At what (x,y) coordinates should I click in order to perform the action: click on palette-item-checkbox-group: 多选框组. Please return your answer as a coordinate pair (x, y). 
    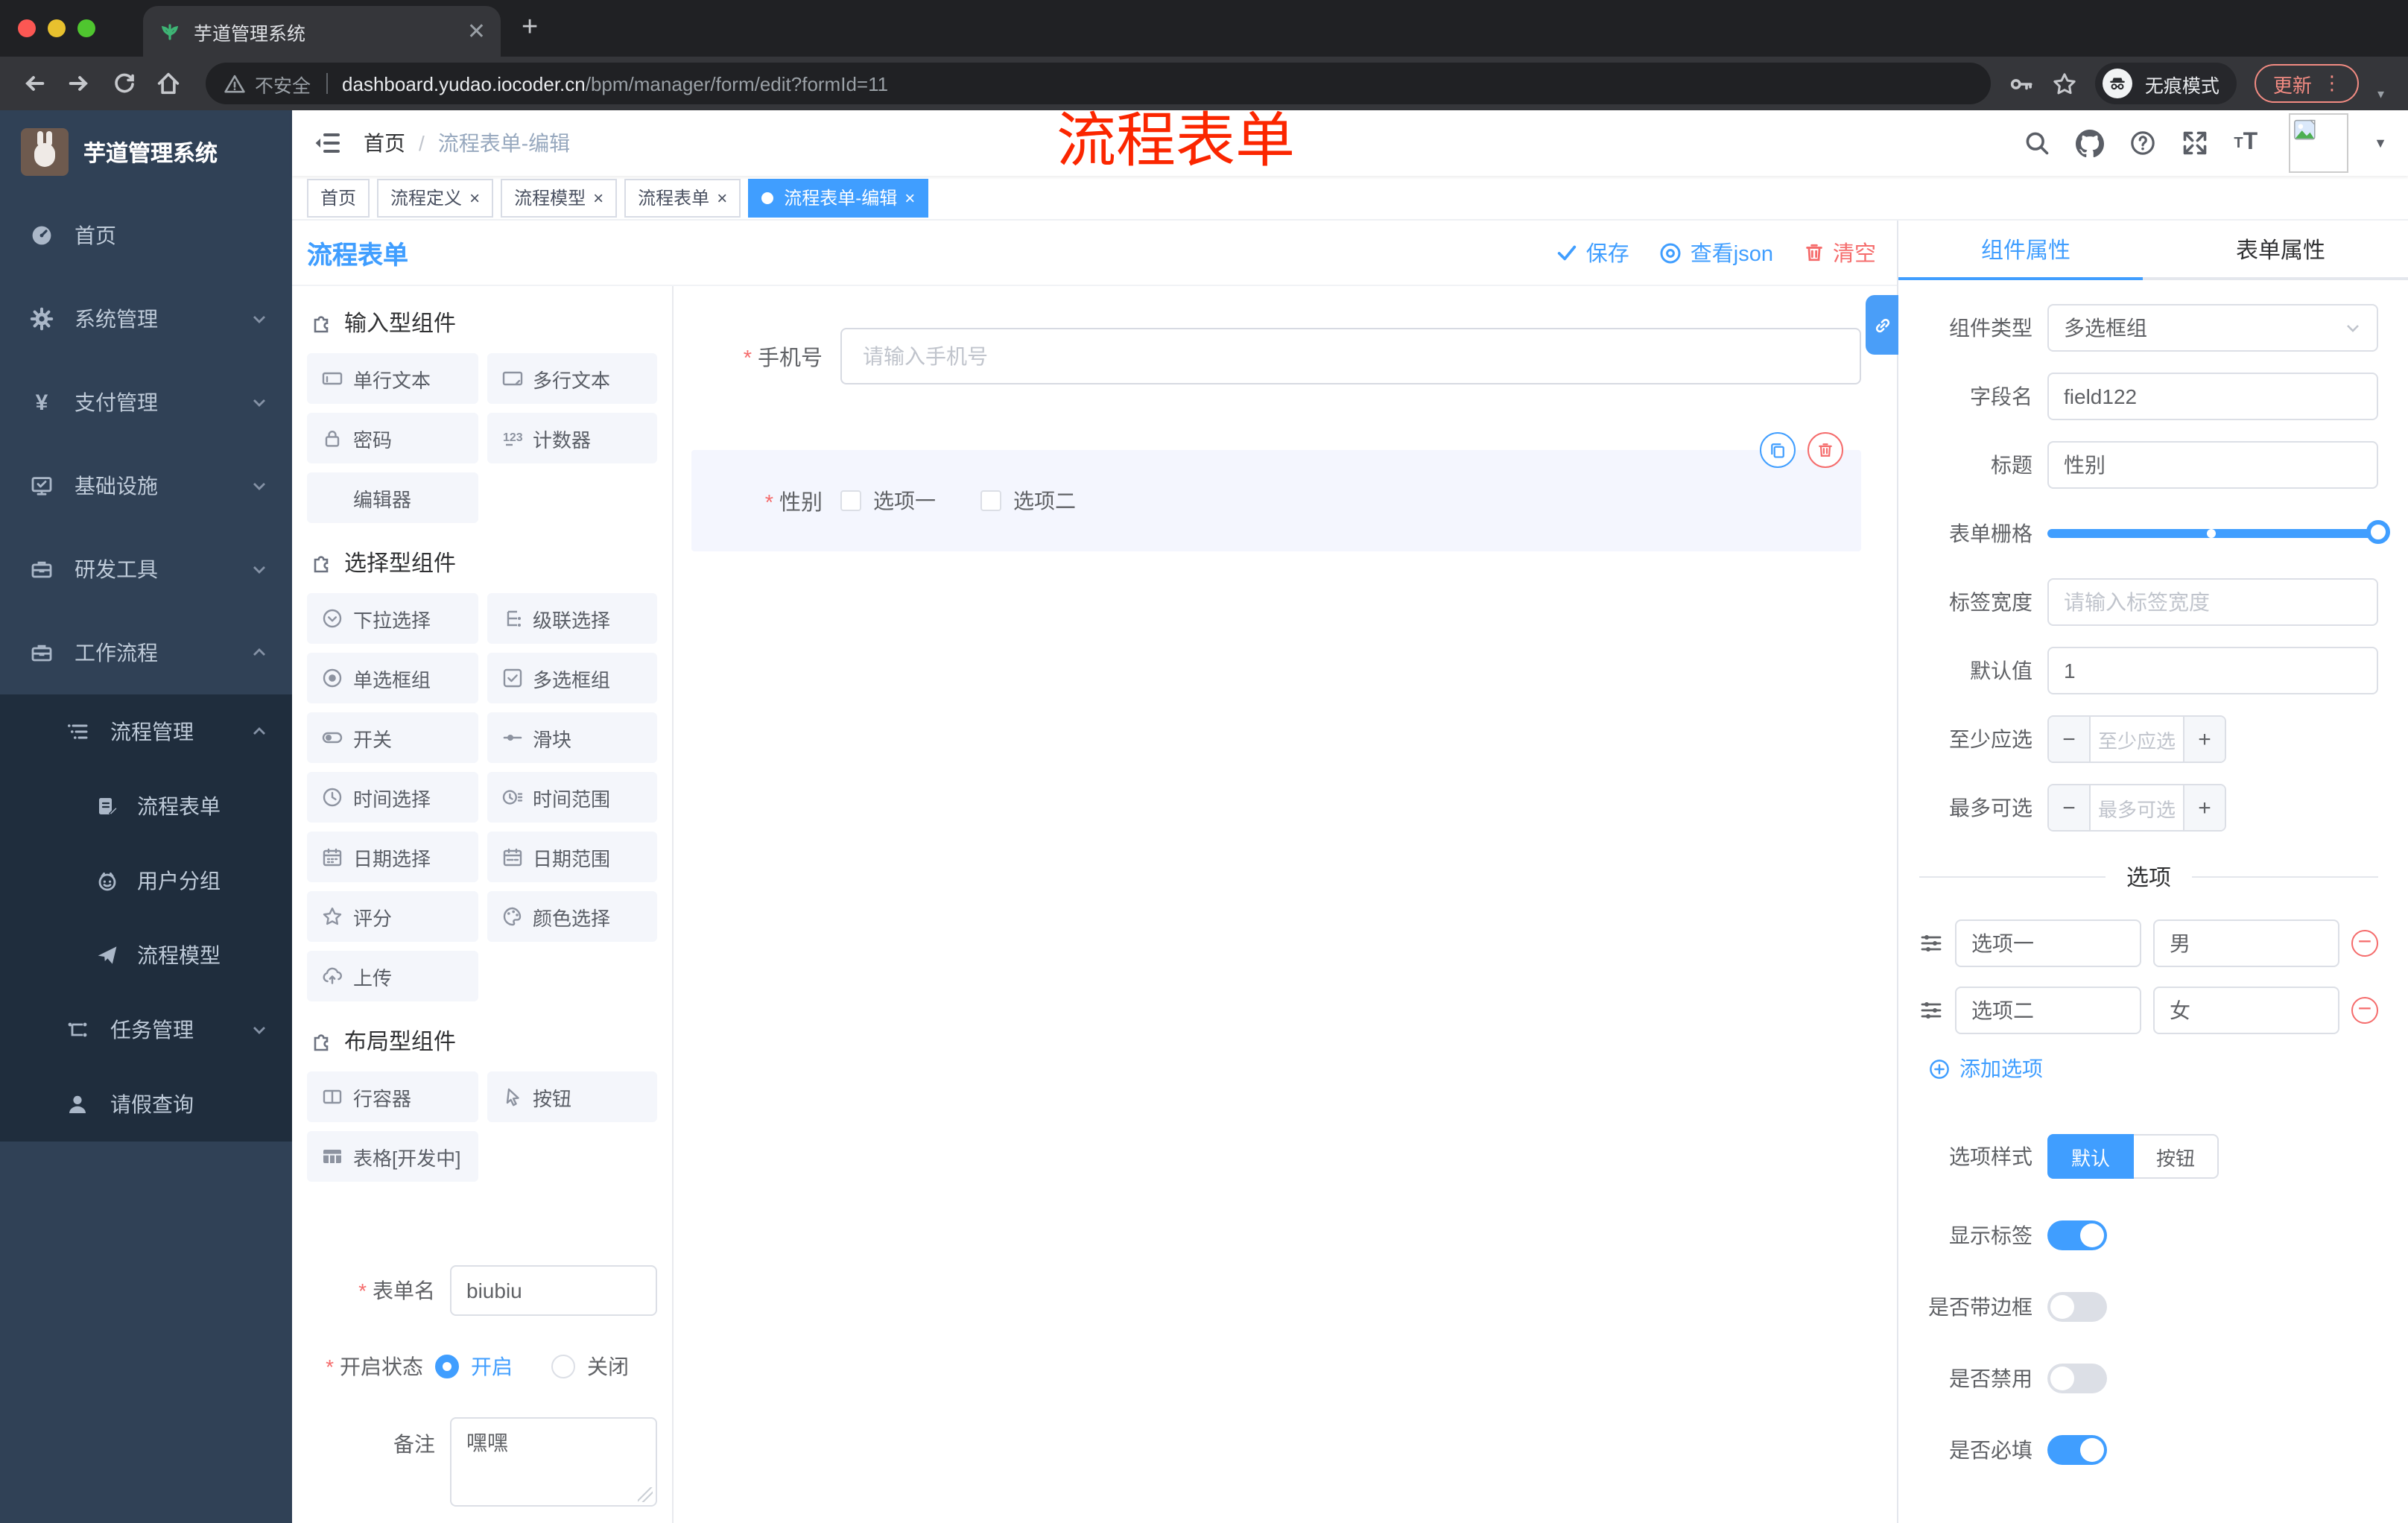
    Looking at the image, I should click on (572, 678).